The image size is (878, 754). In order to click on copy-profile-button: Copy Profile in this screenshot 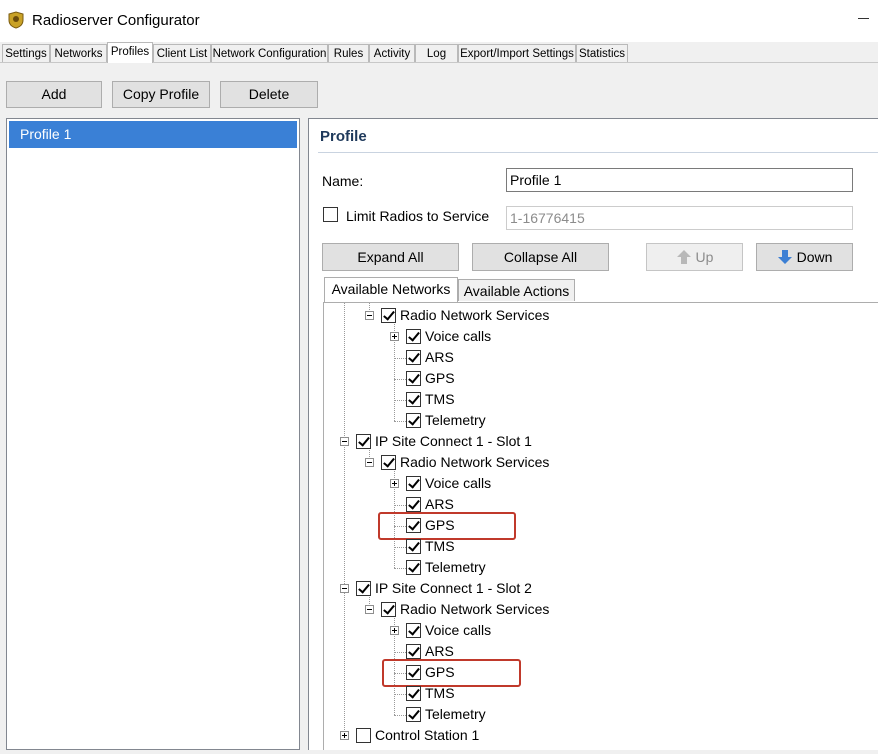, I will do `click(161, 94)`.